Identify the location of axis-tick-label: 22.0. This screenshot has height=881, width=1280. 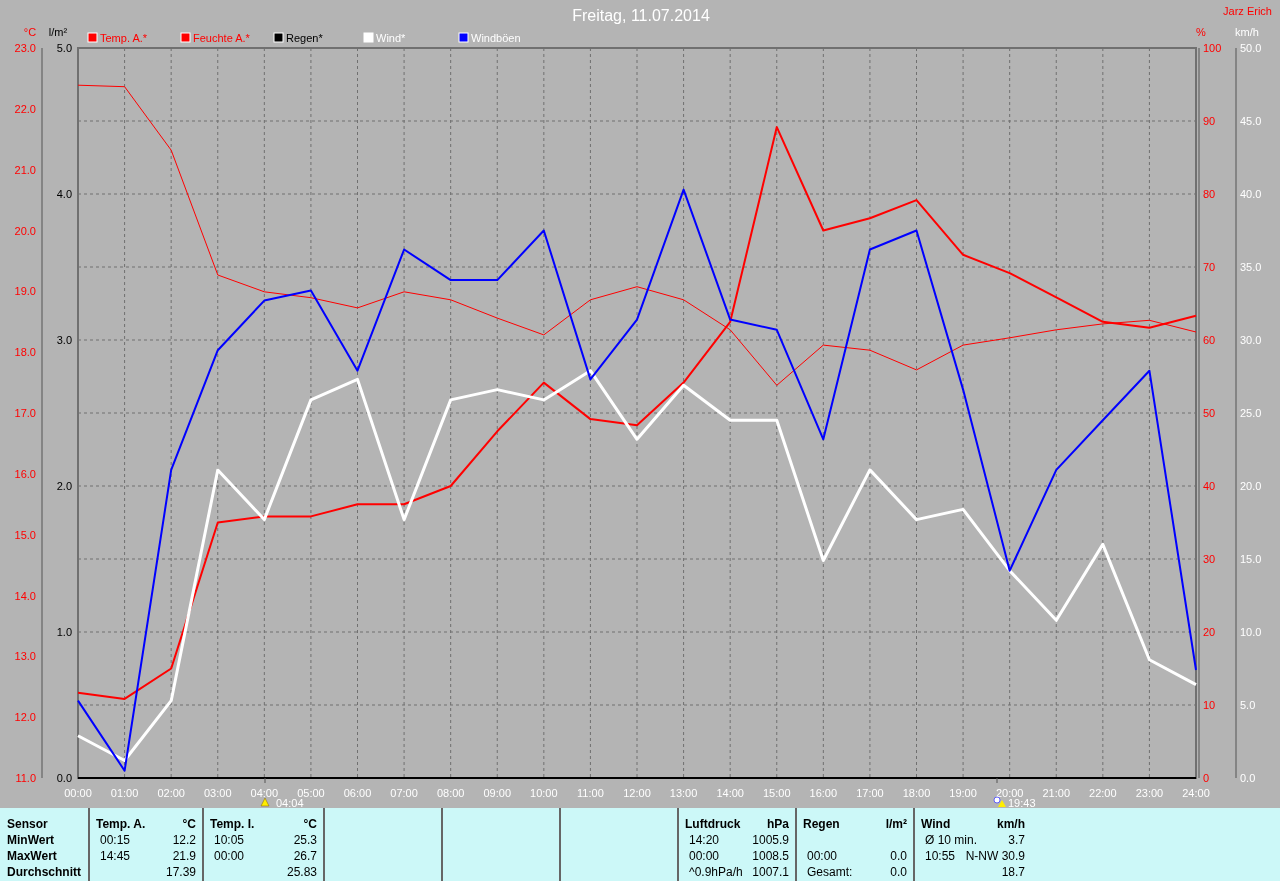
(25, 108).